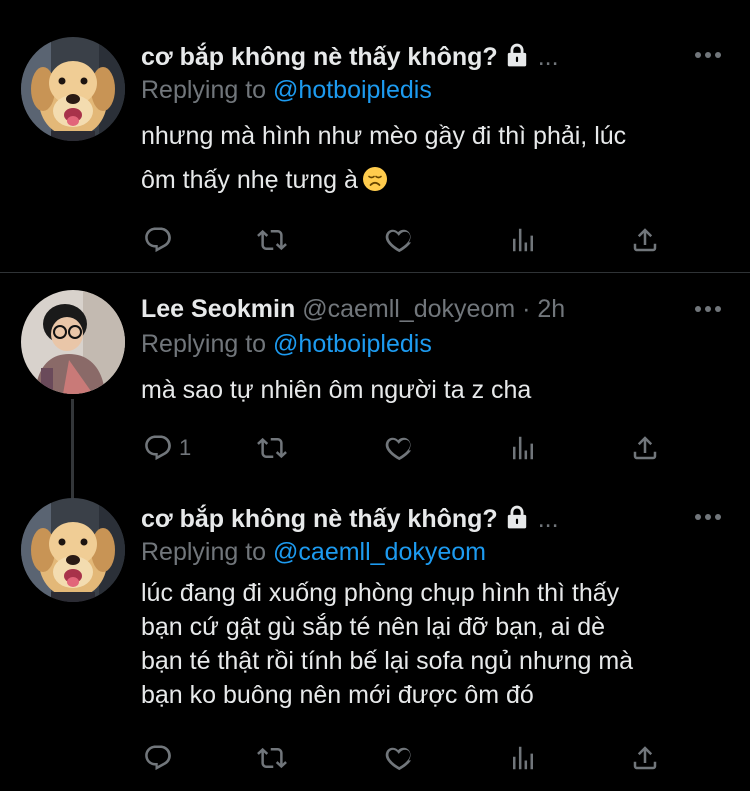 Image resolution: width=750 pixels, height=791 pixels. Describe the element at coordinates (336, 390) in the screenshot. I see `text-line: mà sao tự nhiên ôm người ta z cha` at that location.